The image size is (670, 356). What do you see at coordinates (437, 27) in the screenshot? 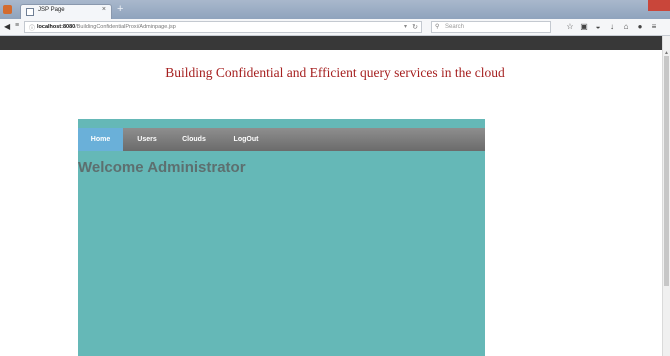
I see `search-icon: ⚲` at bounding box center [437, 27].